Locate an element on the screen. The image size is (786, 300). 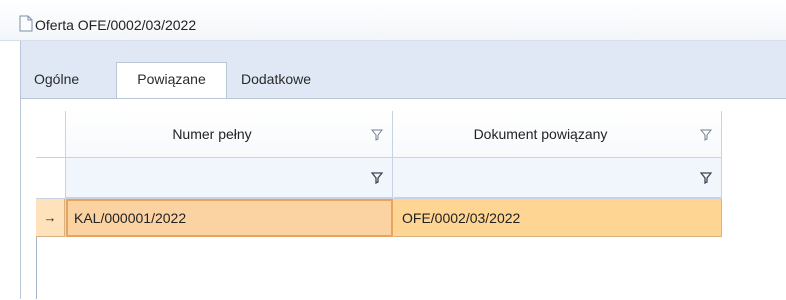
column-header-label: Dokument powiązany is located at coordinates (540, 134).